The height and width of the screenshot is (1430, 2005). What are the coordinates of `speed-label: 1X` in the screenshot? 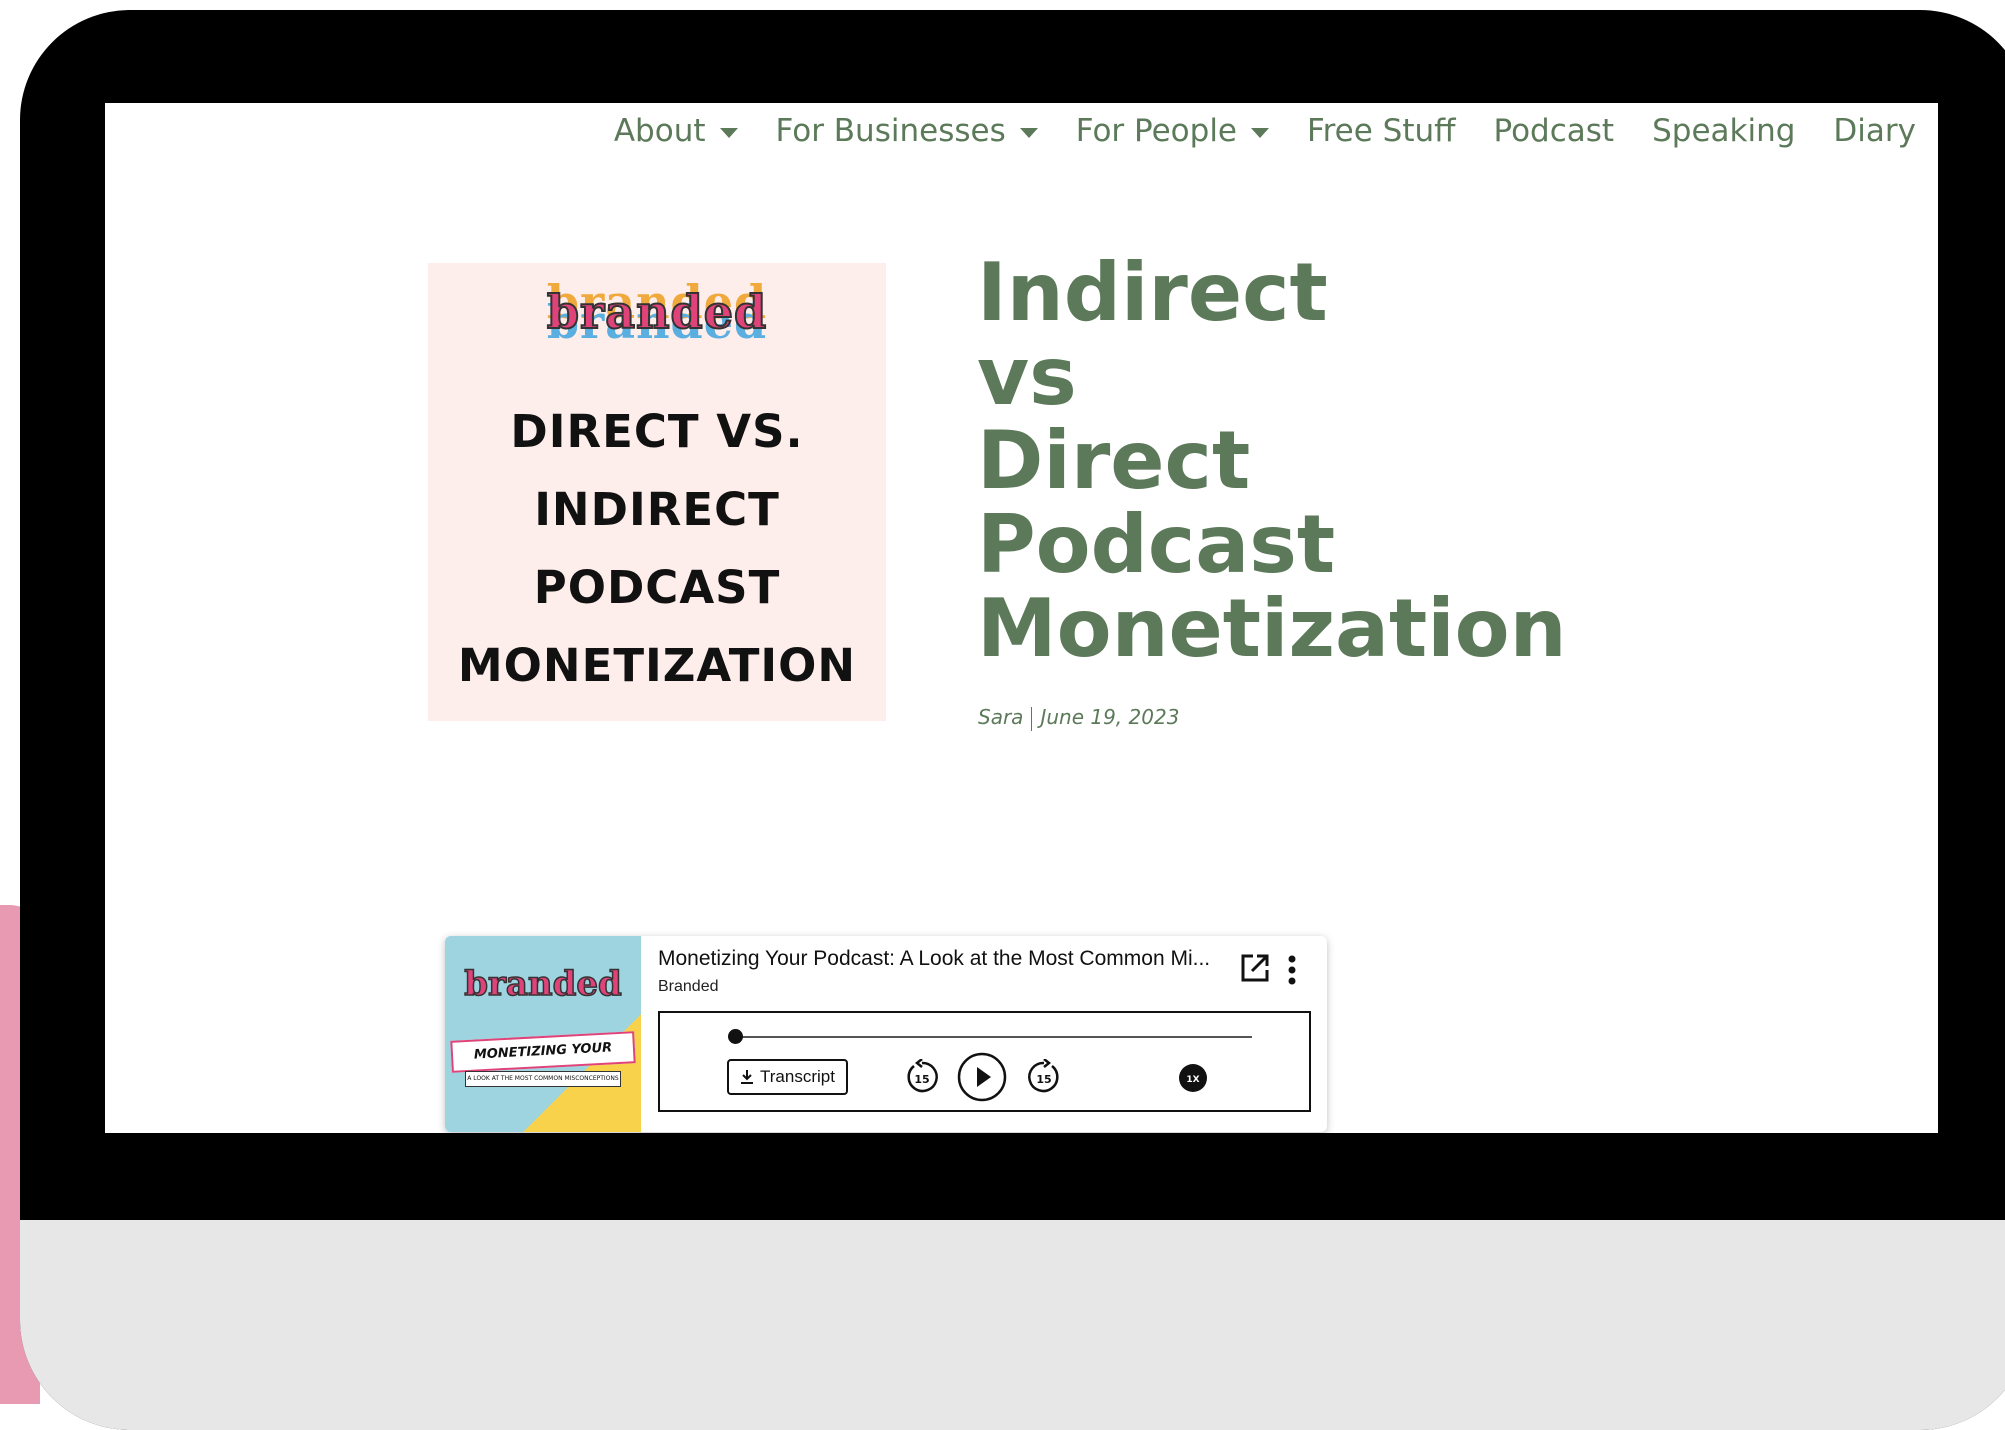 It's located at (1192, 1080).